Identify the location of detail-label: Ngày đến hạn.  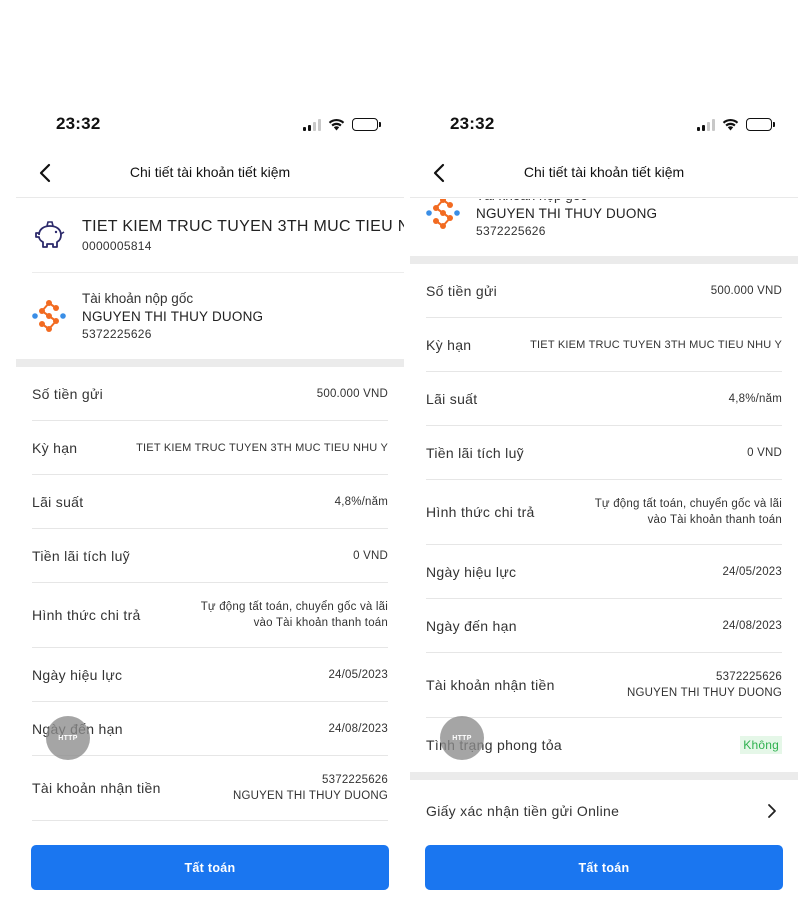
(471, 625).